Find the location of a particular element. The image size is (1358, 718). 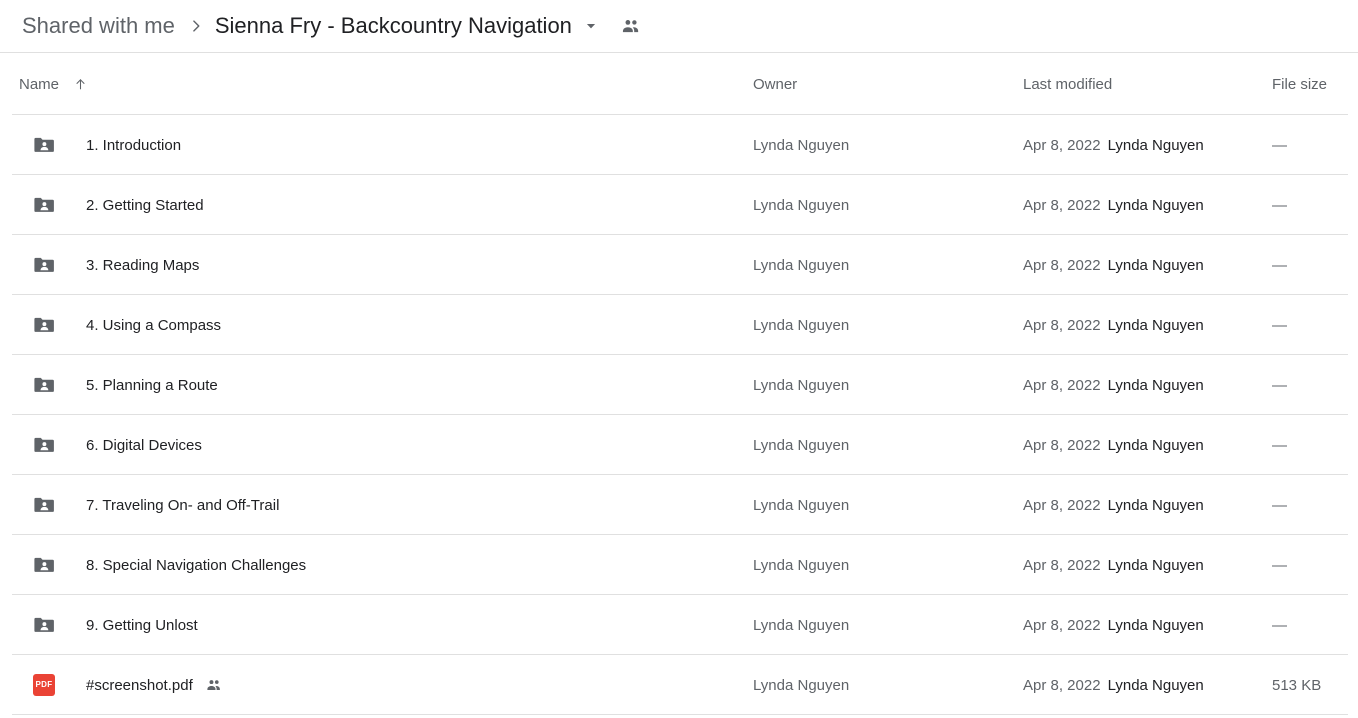

column-header-owner: Owner is located at coordinates (775, 84).